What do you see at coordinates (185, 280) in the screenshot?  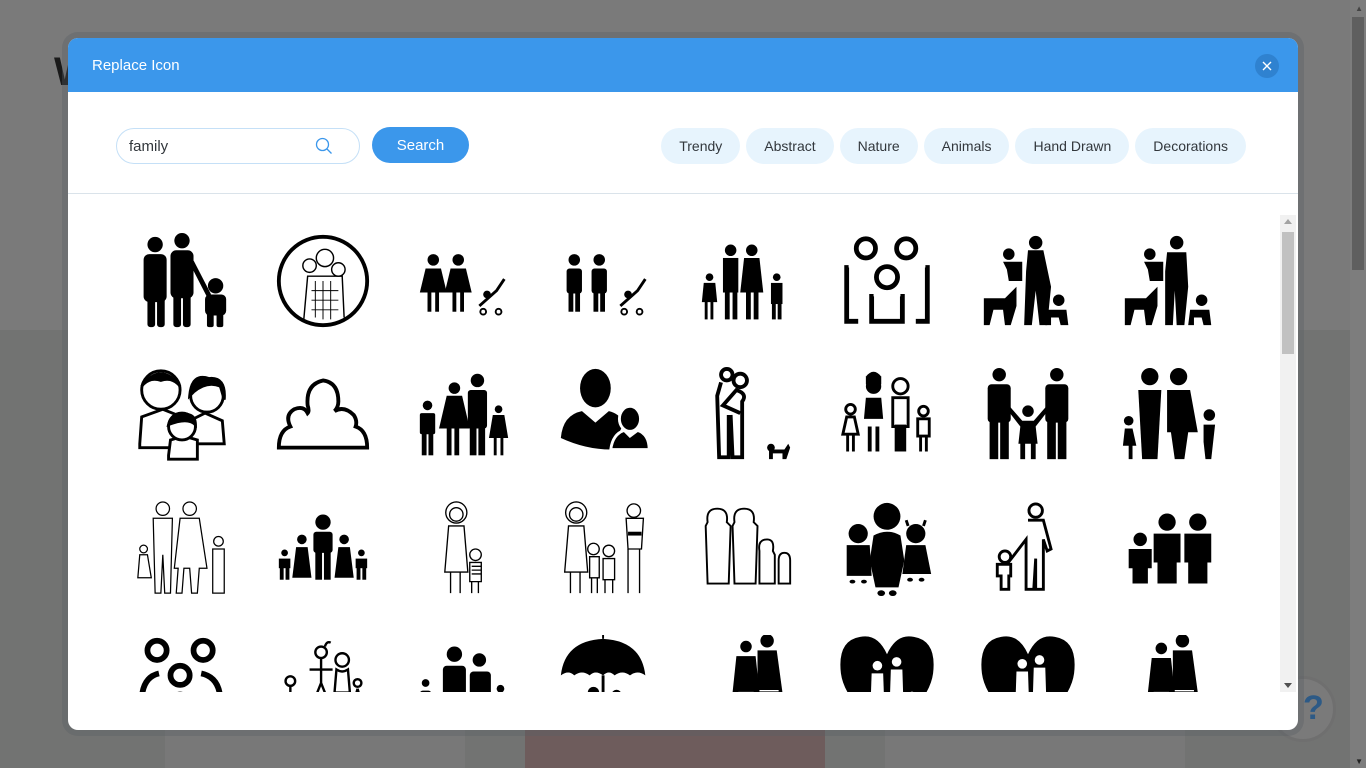 I see `family-parents-child-solid-icon` at bounding box center [185, 280].